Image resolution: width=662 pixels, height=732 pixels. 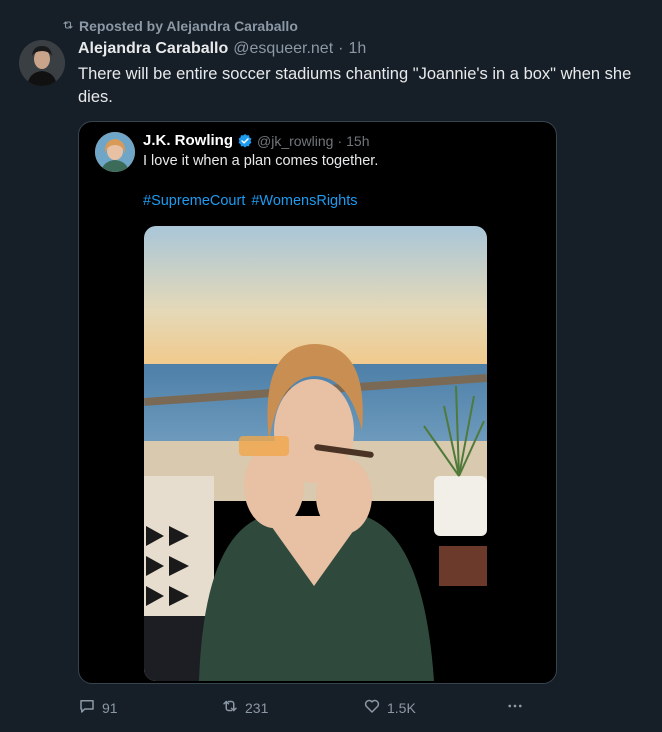 I want to click on more-options-button, so click(x=515, y=707).